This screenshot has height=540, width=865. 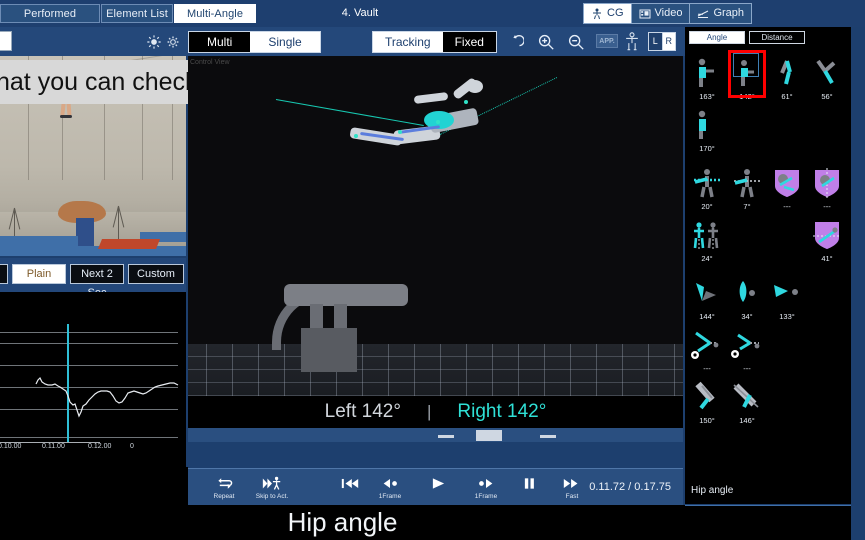 What do you see at coordinates (530, 490) in the screenshot?
I see `pause-button` at bounding box center [530, 490].